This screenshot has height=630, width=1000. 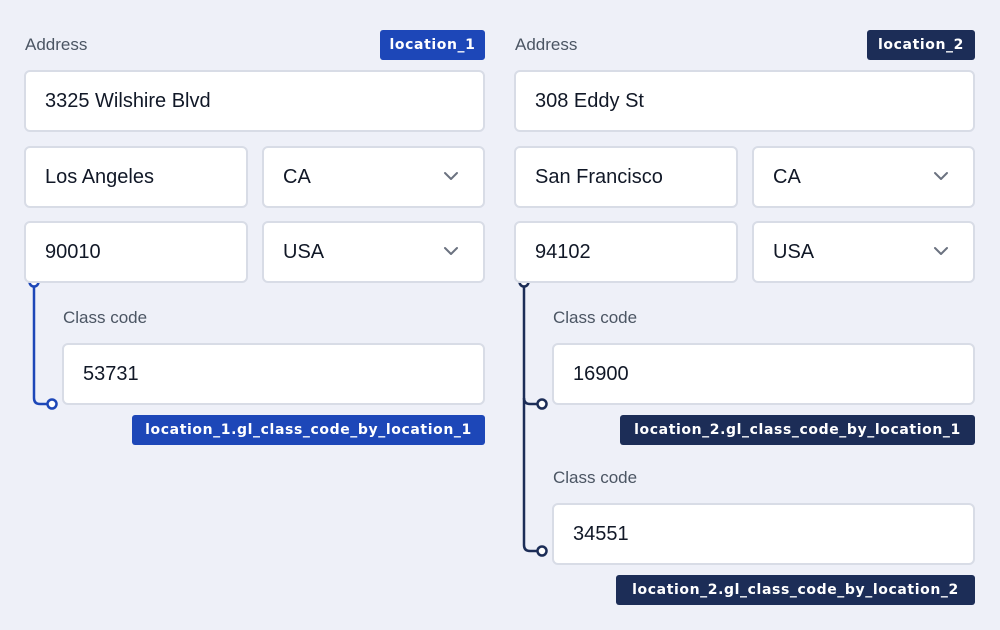 I want to click on zip-input-location-2: 94102, so click(x=626, y=252).